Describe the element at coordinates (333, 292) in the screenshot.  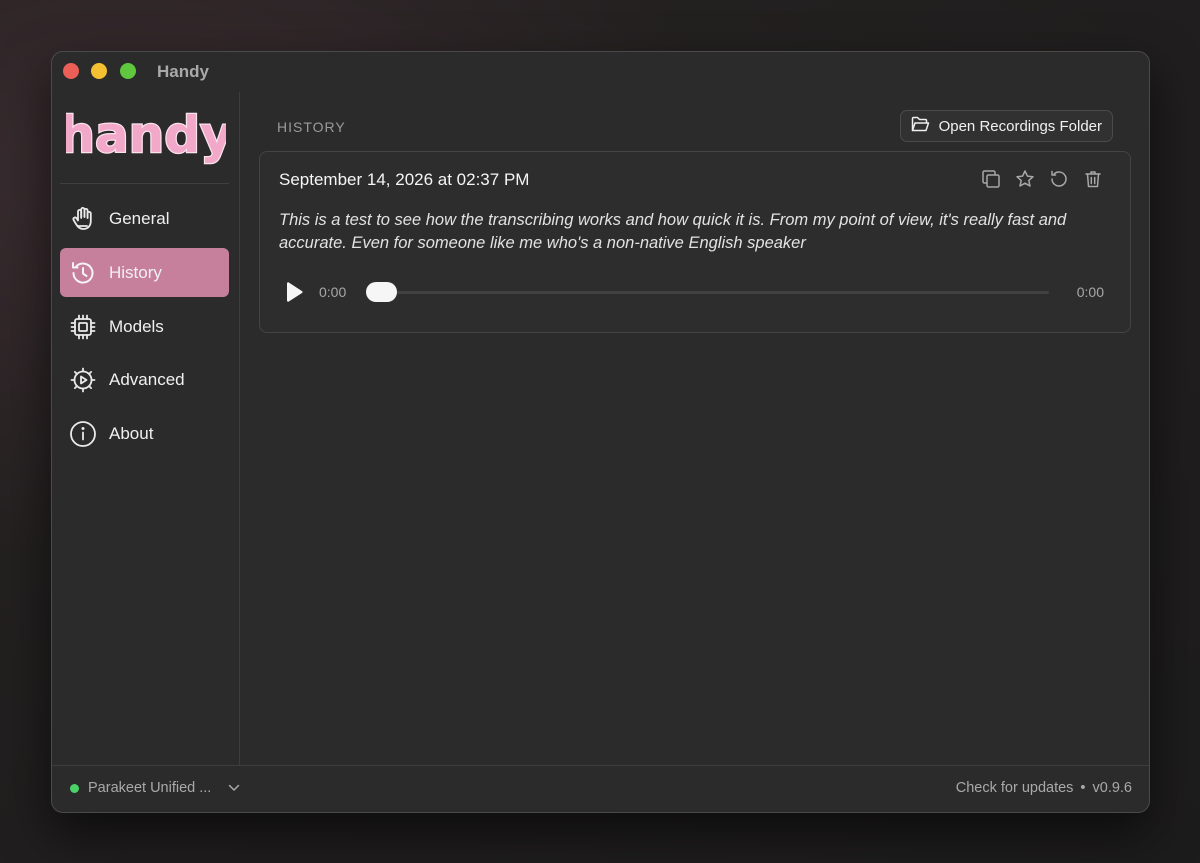
I see `current-time: 0:00` at that location.